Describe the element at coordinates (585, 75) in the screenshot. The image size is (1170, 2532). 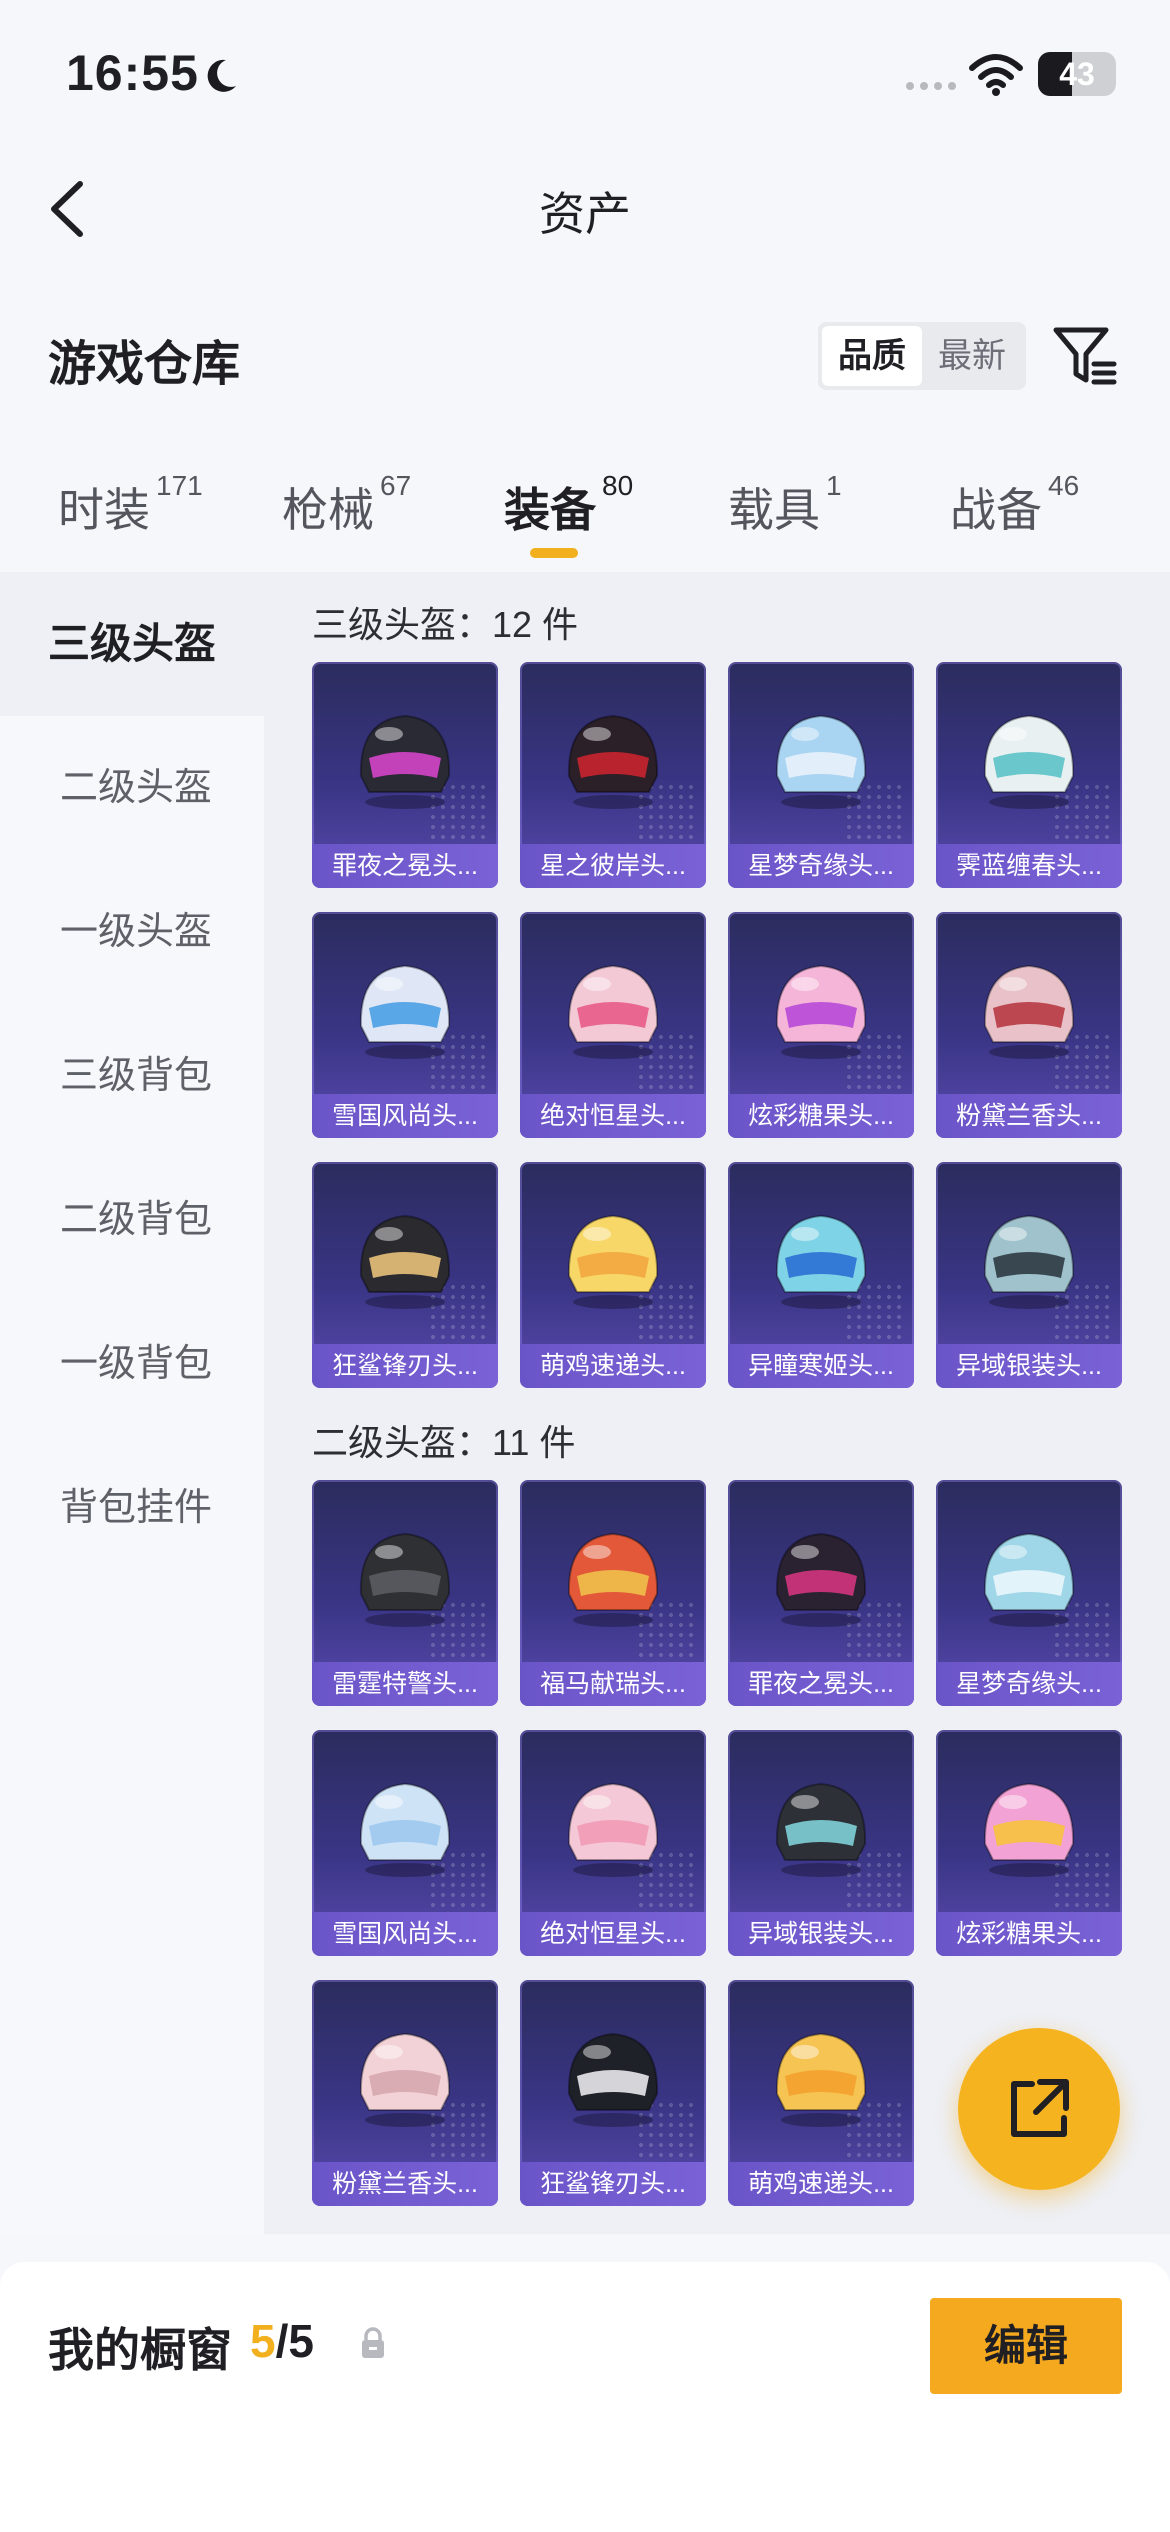
I see `status-bar: 16:55 43` at that location.